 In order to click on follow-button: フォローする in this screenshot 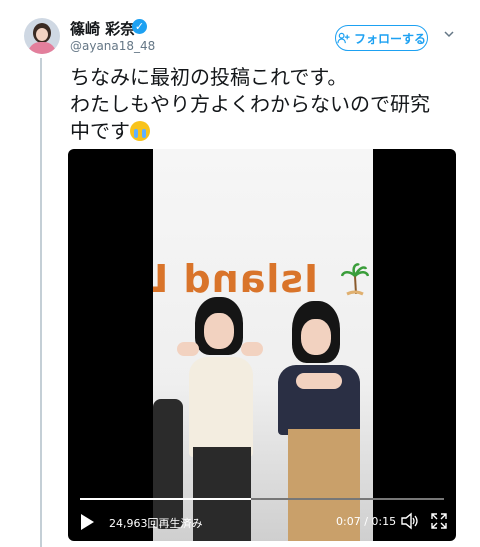, I will do `click(381, 38)`.